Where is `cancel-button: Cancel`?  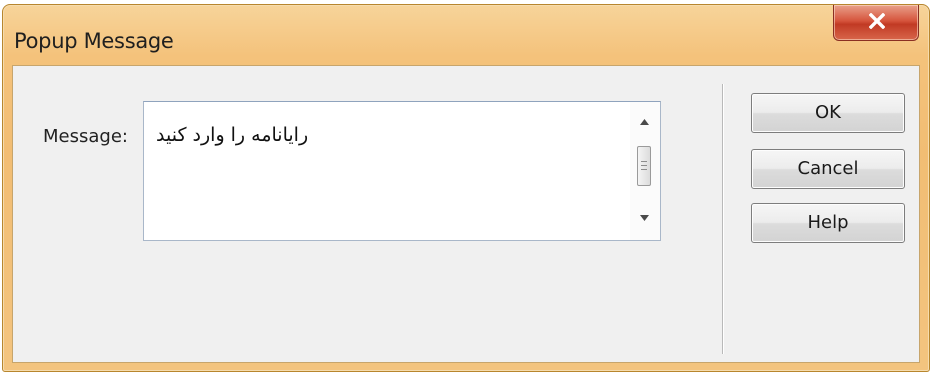
cancel-button: Cancel is located at coordinates (828, 169).